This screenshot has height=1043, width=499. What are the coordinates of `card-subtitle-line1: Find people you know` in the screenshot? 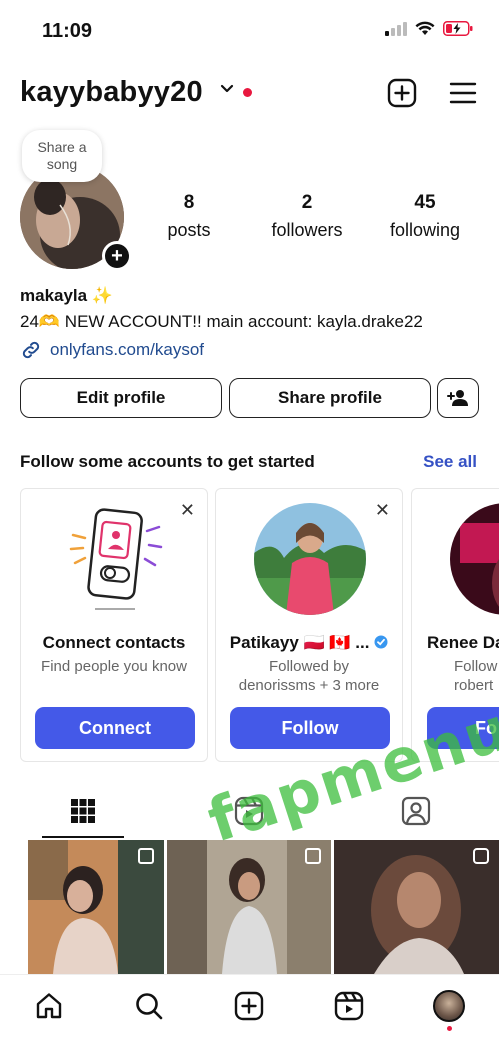 It's located at (114, 666).